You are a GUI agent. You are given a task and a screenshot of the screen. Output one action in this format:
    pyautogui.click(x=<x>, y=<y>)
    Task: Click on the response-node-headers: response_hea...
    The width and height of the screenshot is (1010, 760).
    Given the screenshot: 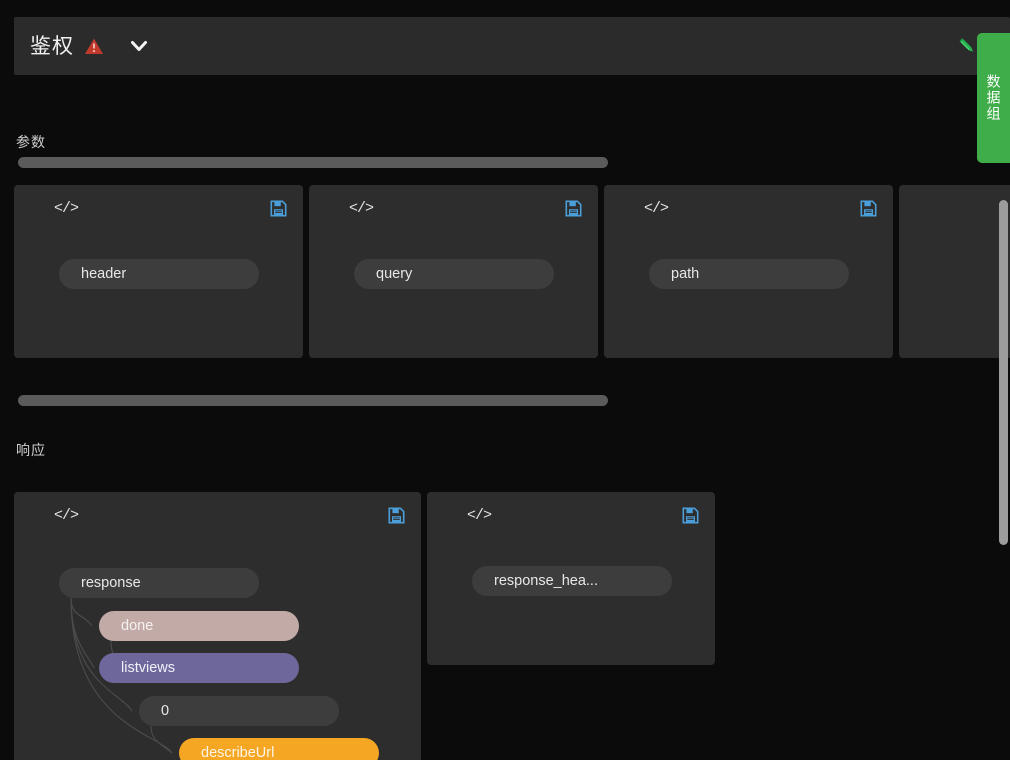 What is the action you would take?
    pyautogui.click(x=572, y=581)
    